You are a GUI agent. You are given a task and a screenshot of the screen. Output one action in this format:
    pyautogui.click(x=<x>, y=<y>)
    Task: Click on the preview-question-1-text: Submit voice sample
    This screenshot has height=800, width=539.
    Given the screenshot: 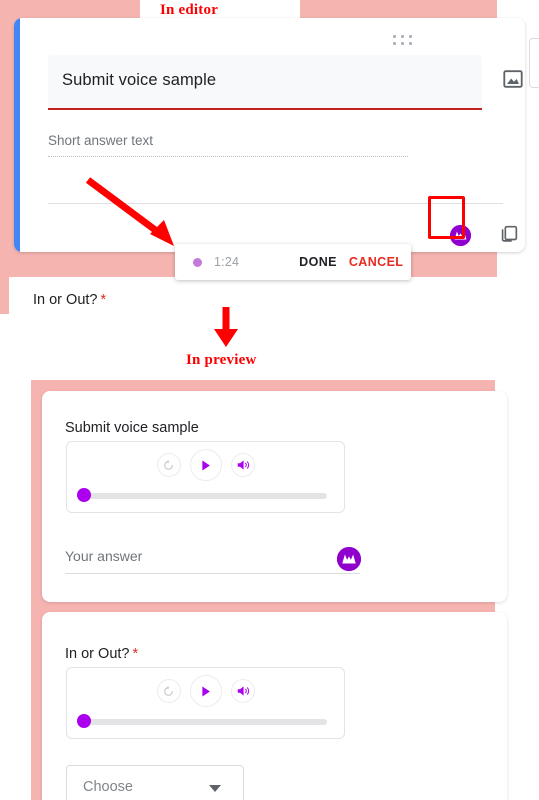 What is the action you would take?
    pyautogui.click(x=132, y=428)
    